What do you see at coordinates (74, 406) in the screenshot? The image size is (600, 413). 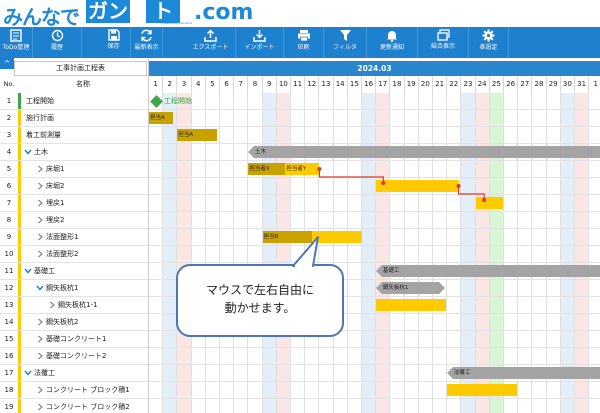 I see `task-row: 19 コンクリート ブロック積2` at bounding box center [74, 406].